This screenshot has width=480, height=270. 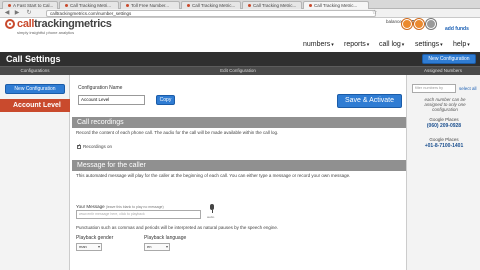 I want to click on sidebar-new-configuration-button: New Configuration, so click(x=35, y=89).